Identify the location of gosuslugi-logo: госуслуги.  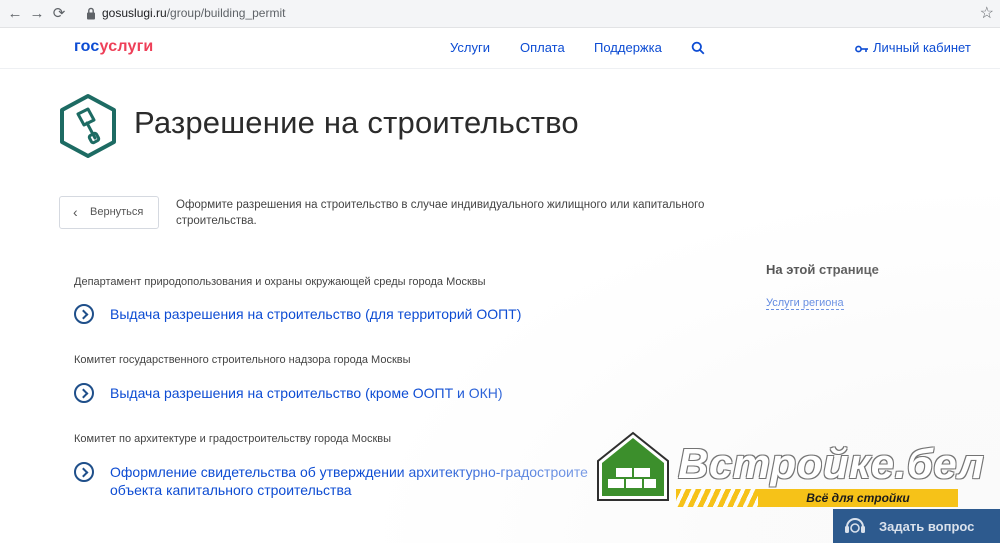
(113, 47).